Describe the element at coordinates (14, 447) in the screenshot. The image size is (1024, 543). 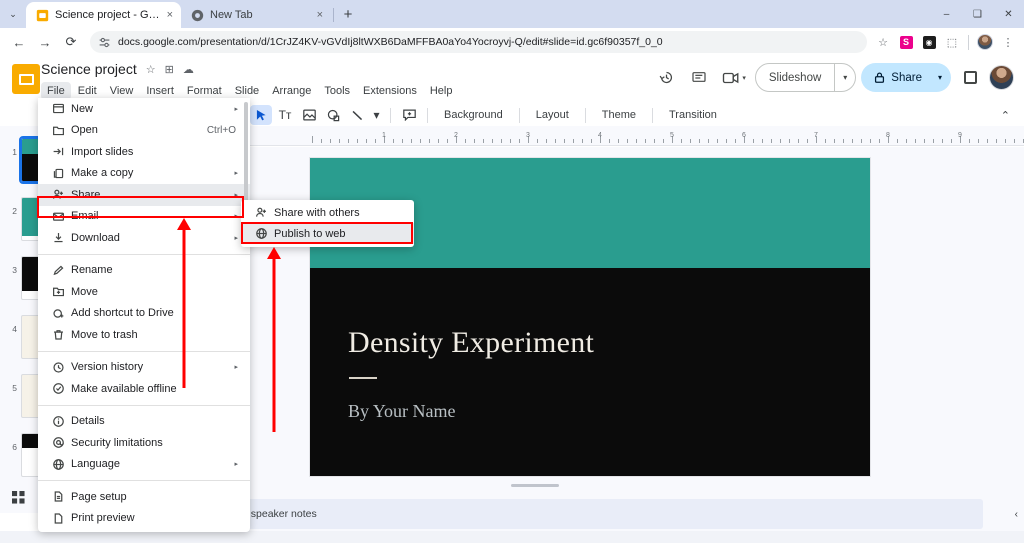
I see `thumbnail-number: 6` at that location.